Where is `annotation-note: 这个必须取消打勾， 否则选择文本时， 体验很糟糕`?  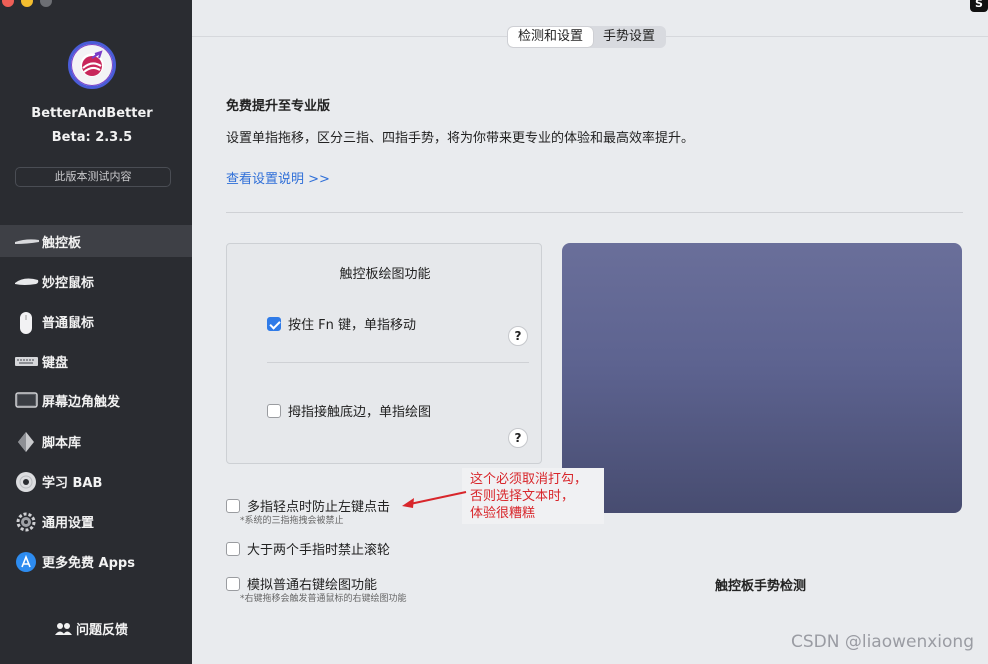
annotation-note: 这个必须取消打勾， 否则选择文本时， 体验很糟糕 is located at coordinates (528, 496).